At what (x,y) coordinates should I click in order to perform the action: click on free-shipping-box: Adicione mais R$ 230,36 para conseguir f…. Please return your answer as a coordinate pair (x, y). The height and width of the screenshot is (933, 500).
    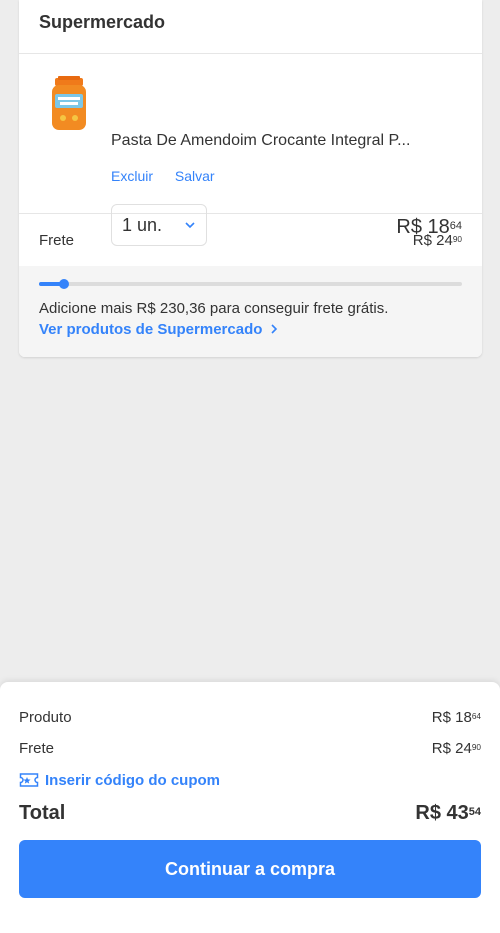
    Looking at the image, I should click on (250, 311).